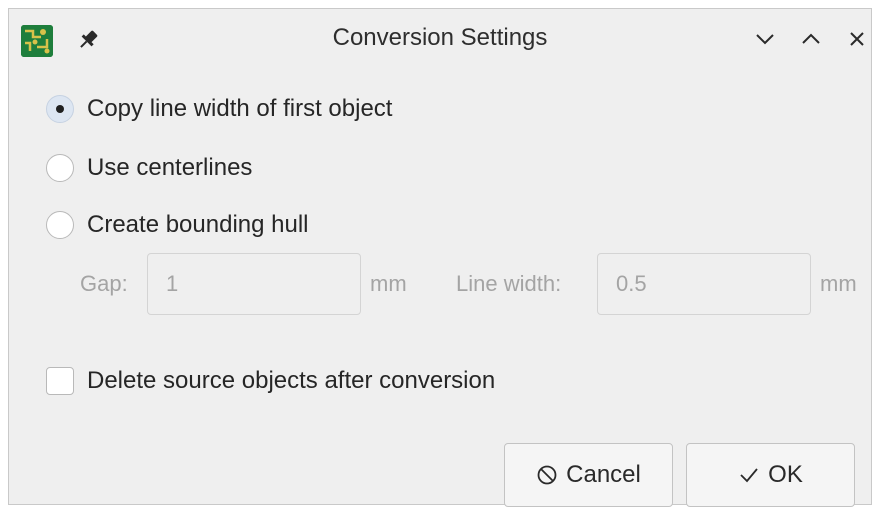 The height and width of the screenshot is (513, 881). I want to click on maximize-icon, so click(811, 39).